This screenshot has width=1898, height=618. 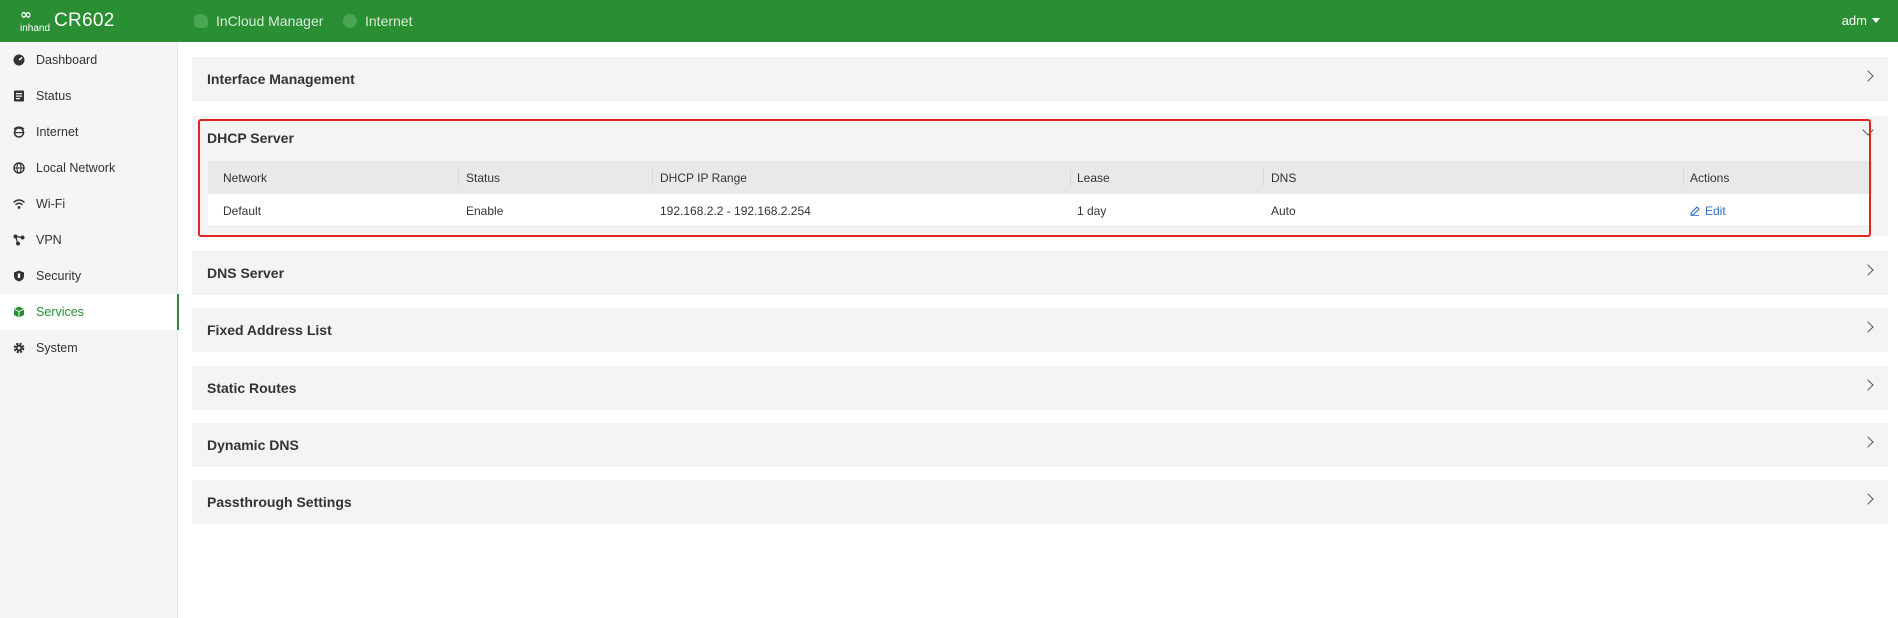 What do you see at coordinates (1040, 388) in the screenshot?
I see `panel-static-routes: Static Routes` at bounding box center [1040, 388].